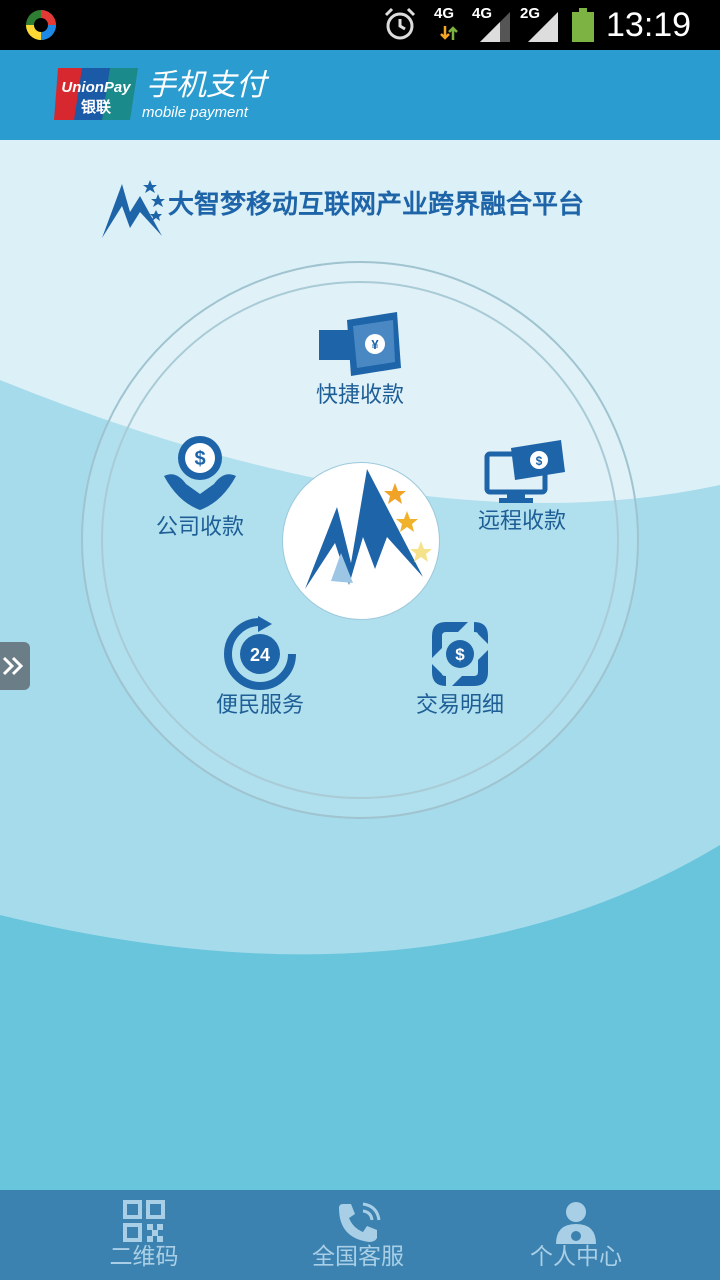 Image resolution: width=720 pixels, height=1280 pixels. I want to click on menu-label: 便民服务, so click(259, 705).